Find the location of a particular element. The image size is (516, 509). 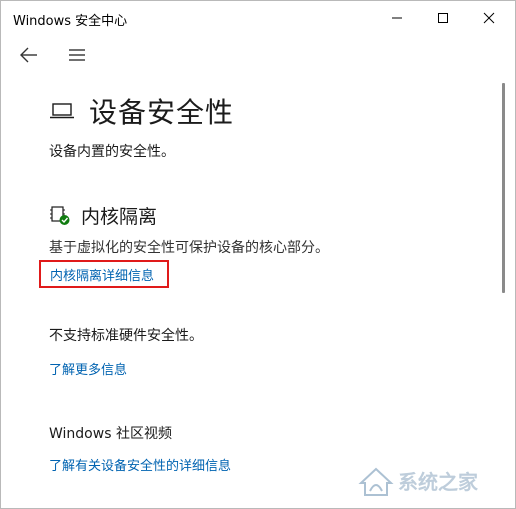

title-bar: Windows 安全中心 is located at coordinates (258, 18).